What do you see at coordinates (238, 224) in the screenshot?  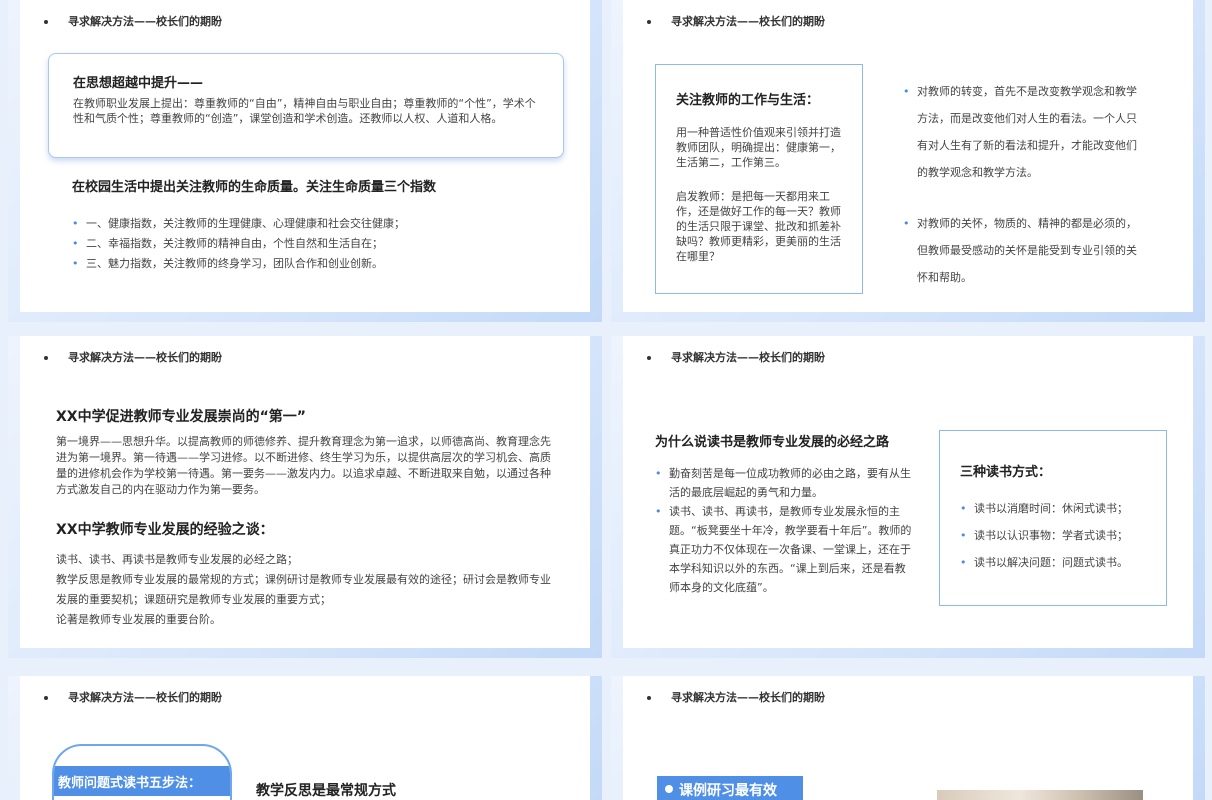 I see `list-item: 一、健康指数，关注教师的生理健康、心理健康和社会交往健康；` at bounding box center [238, 224].